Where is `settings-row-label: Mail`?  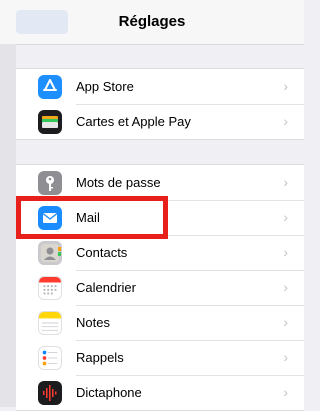 settings-row-label: Mail is located at coordinates (88, 217).